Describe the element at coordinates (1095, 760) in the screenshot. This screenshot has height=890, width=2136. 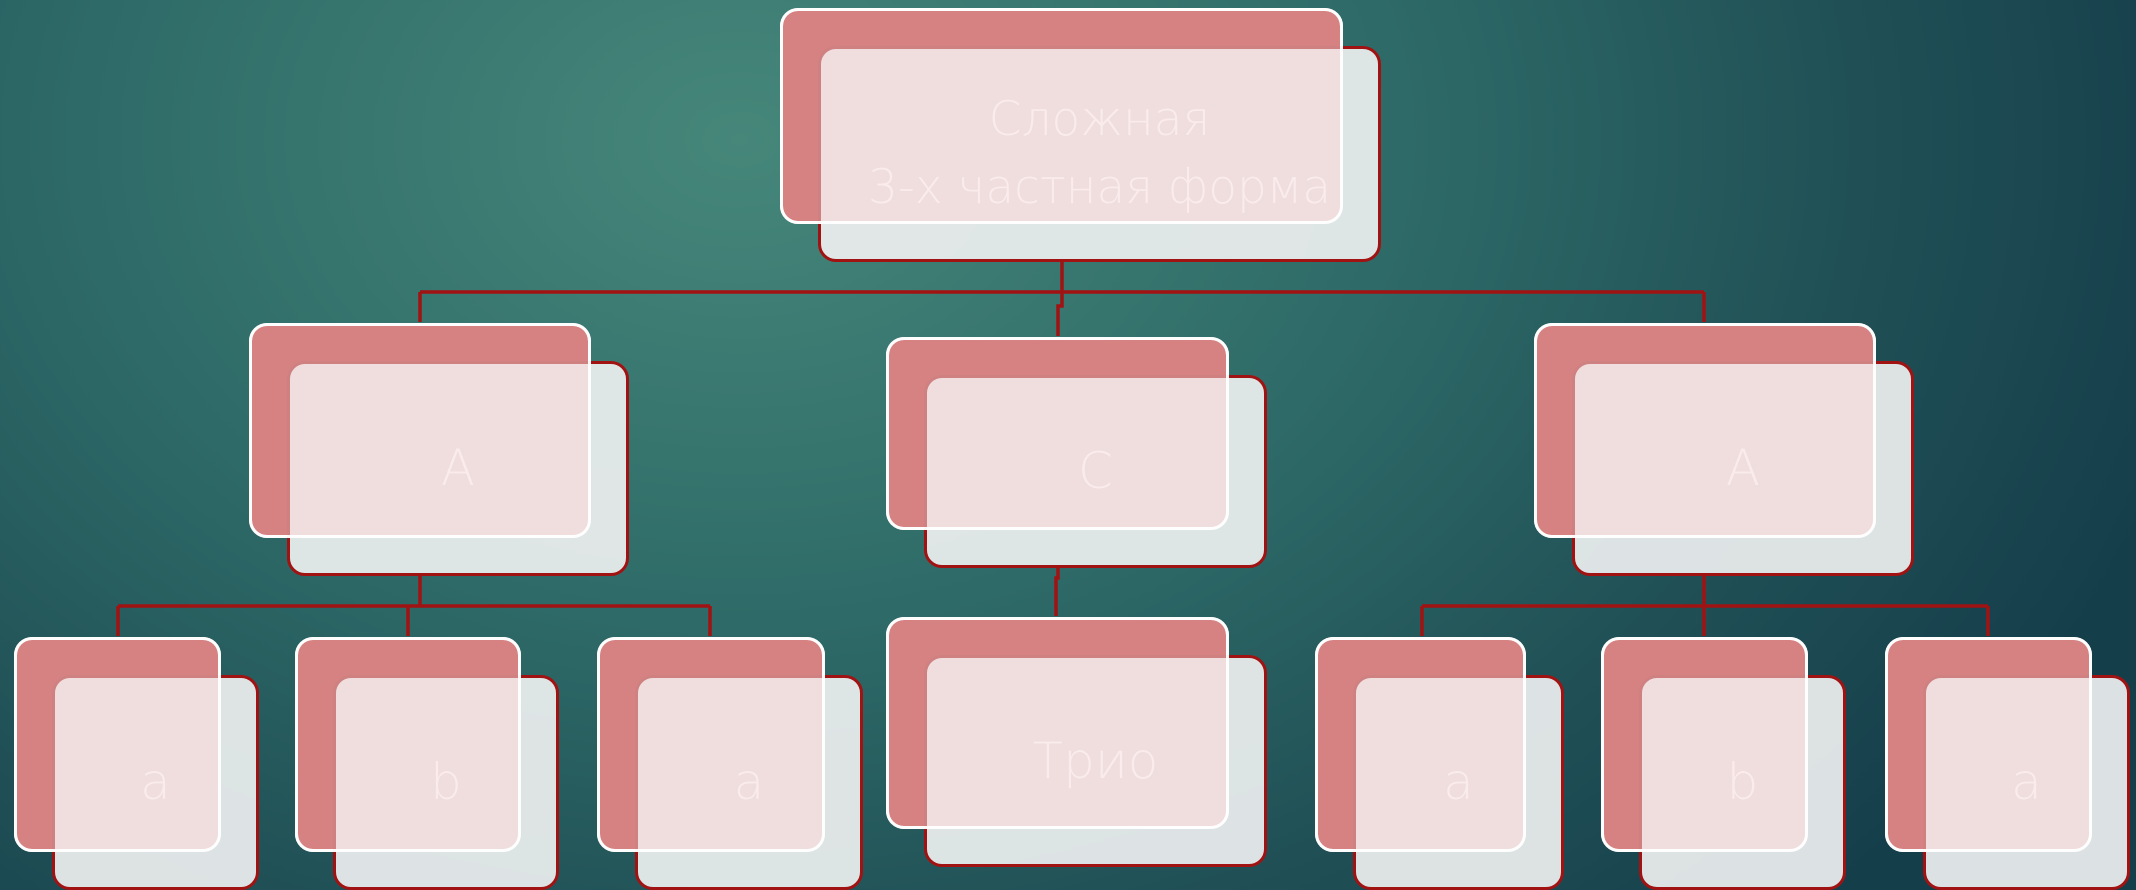
I see `leaf-label: Трио` at that location.